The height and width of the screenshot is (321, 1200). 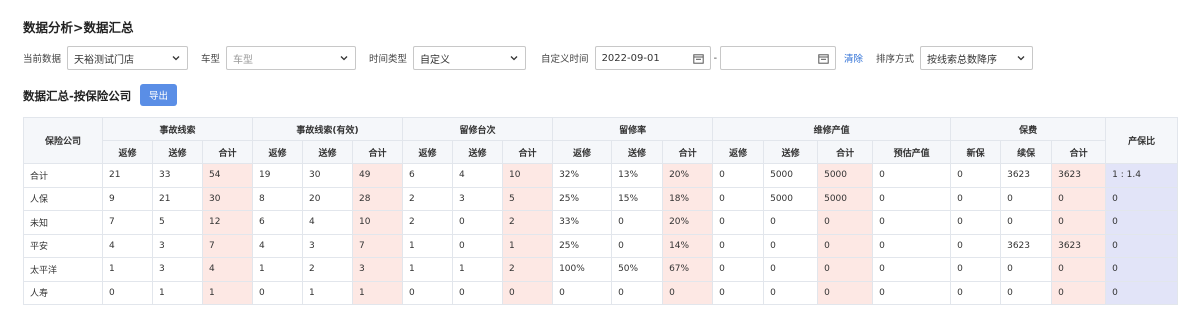 I want to click on start-date-input: 2022-09-01, so click(x=652, y=58).